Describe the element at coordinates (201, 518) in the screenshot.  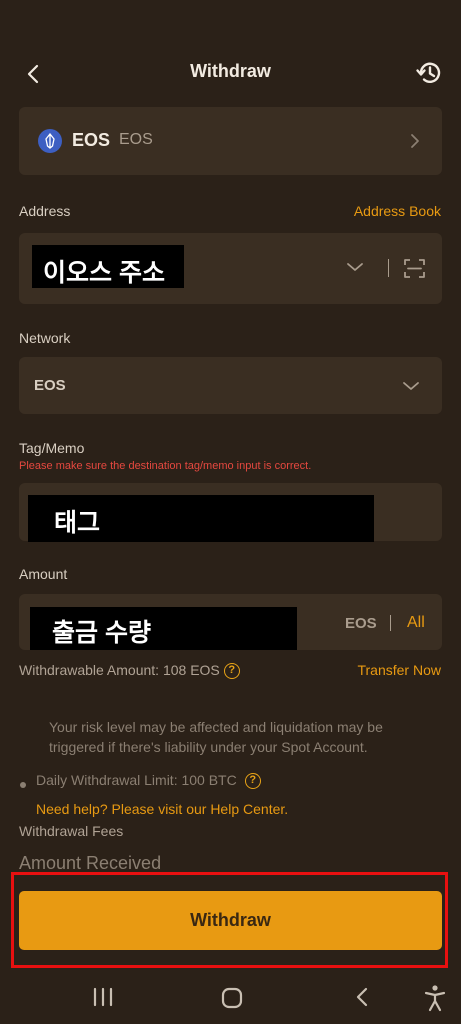
I see `tag-value: 태그` at that location.